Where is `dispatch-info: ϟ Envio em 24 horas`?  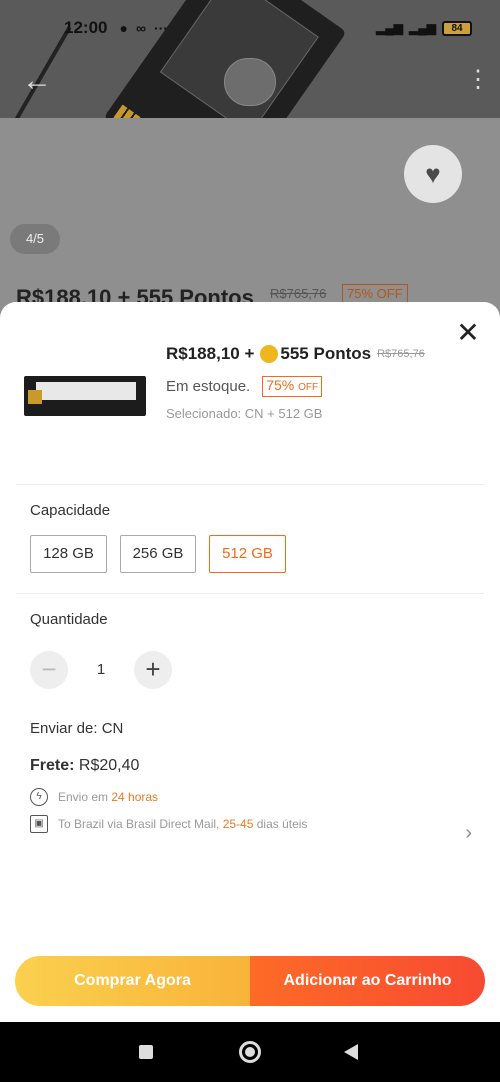
dispatch-info: ϟ Envio em 24 horas is located at coordinates (94, 797).